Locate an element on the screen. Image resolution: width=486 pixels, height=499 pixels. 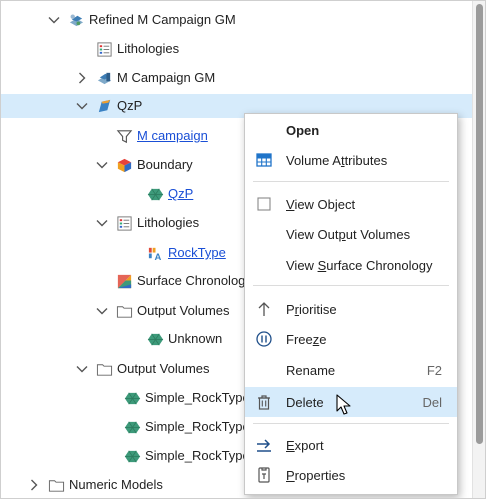
tree-link-label: RockType is located at coordinates (197, 253).